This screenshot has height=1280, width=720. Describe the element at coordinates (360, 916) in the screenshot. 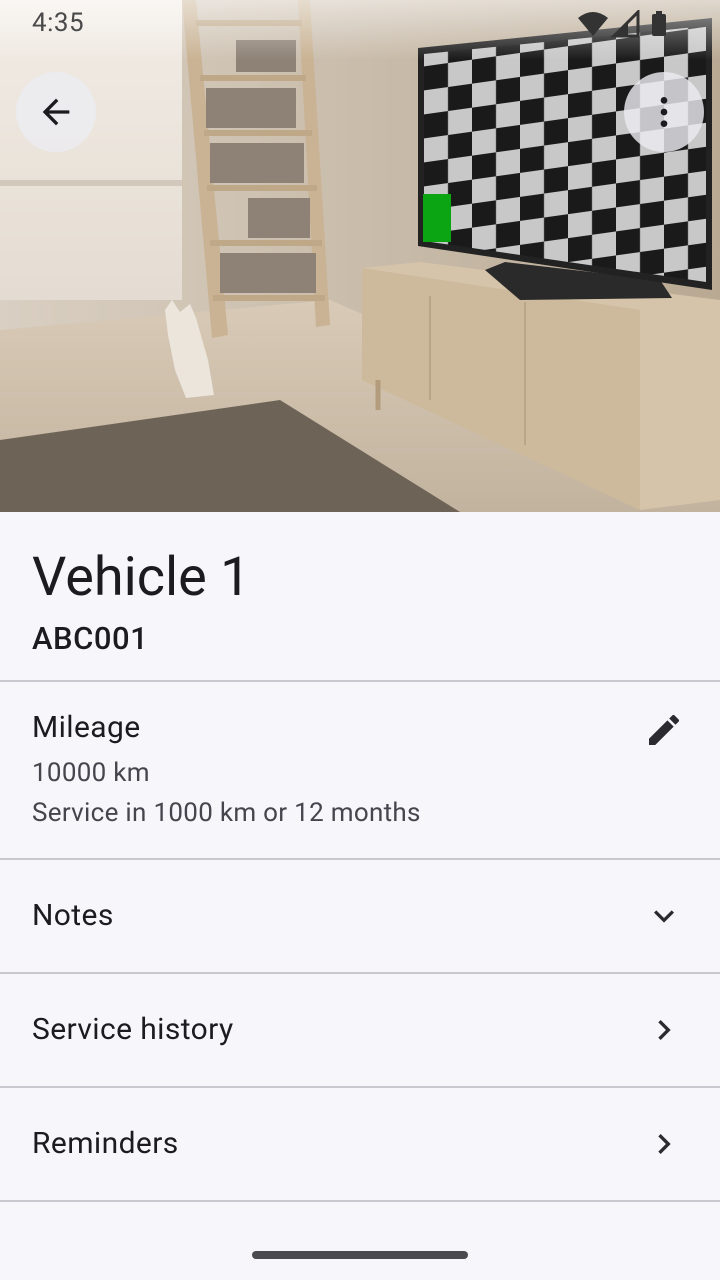

I see `notes-row: Notes` at that location.